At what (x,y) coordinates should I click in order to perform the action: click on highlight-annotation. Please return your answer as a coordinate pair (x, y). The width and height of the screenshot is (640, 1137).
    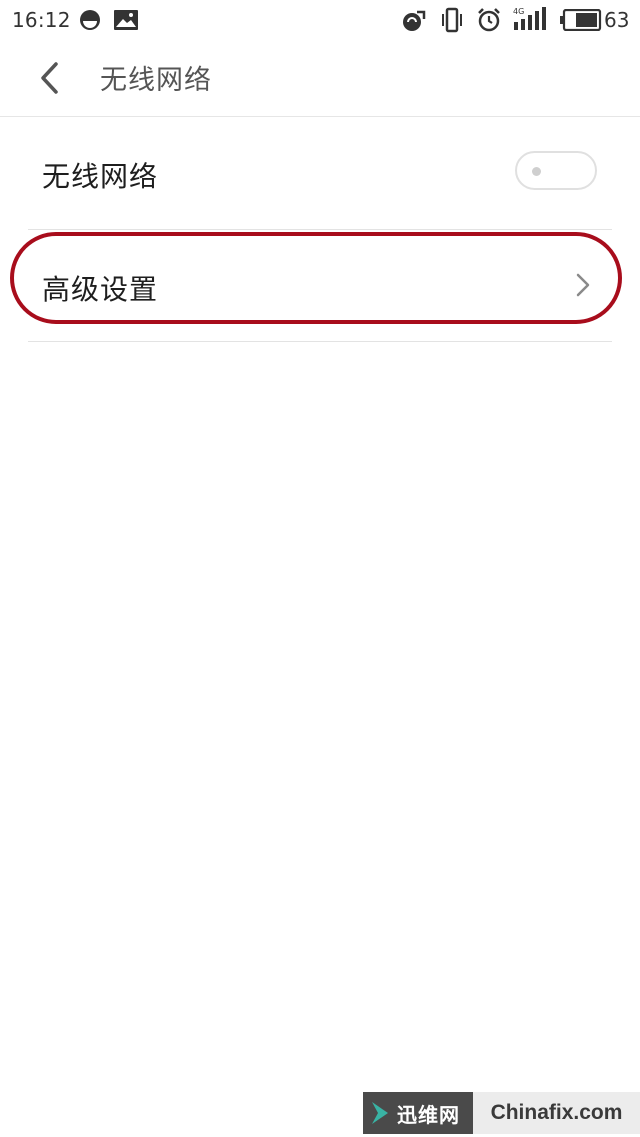
    Looking at the image, I should click on (316, 278).